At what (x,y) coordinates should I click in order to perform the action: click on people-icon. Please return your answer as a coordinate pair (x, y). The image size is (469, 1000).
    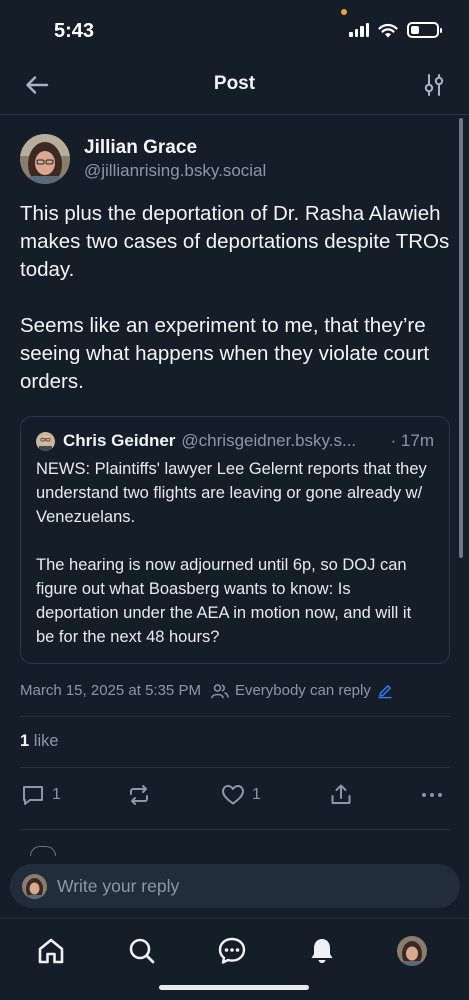
    Looking at the image, I should click on (220, 690).